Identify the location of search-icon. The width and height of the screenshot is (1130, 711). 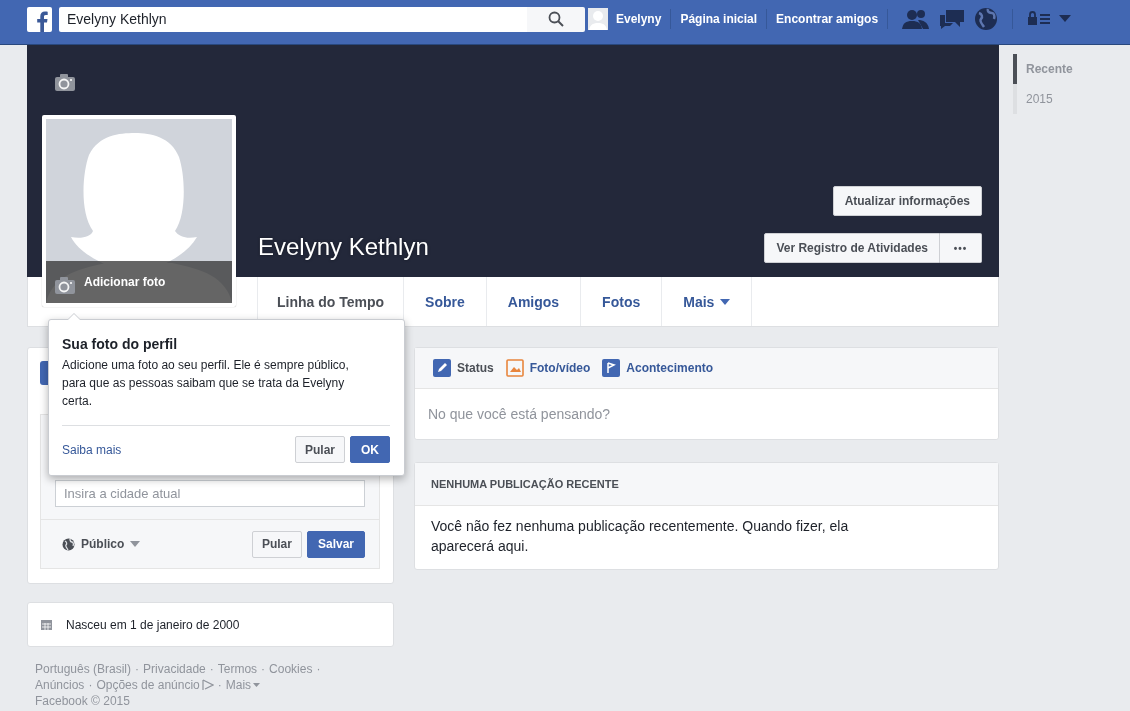
(556, 19).